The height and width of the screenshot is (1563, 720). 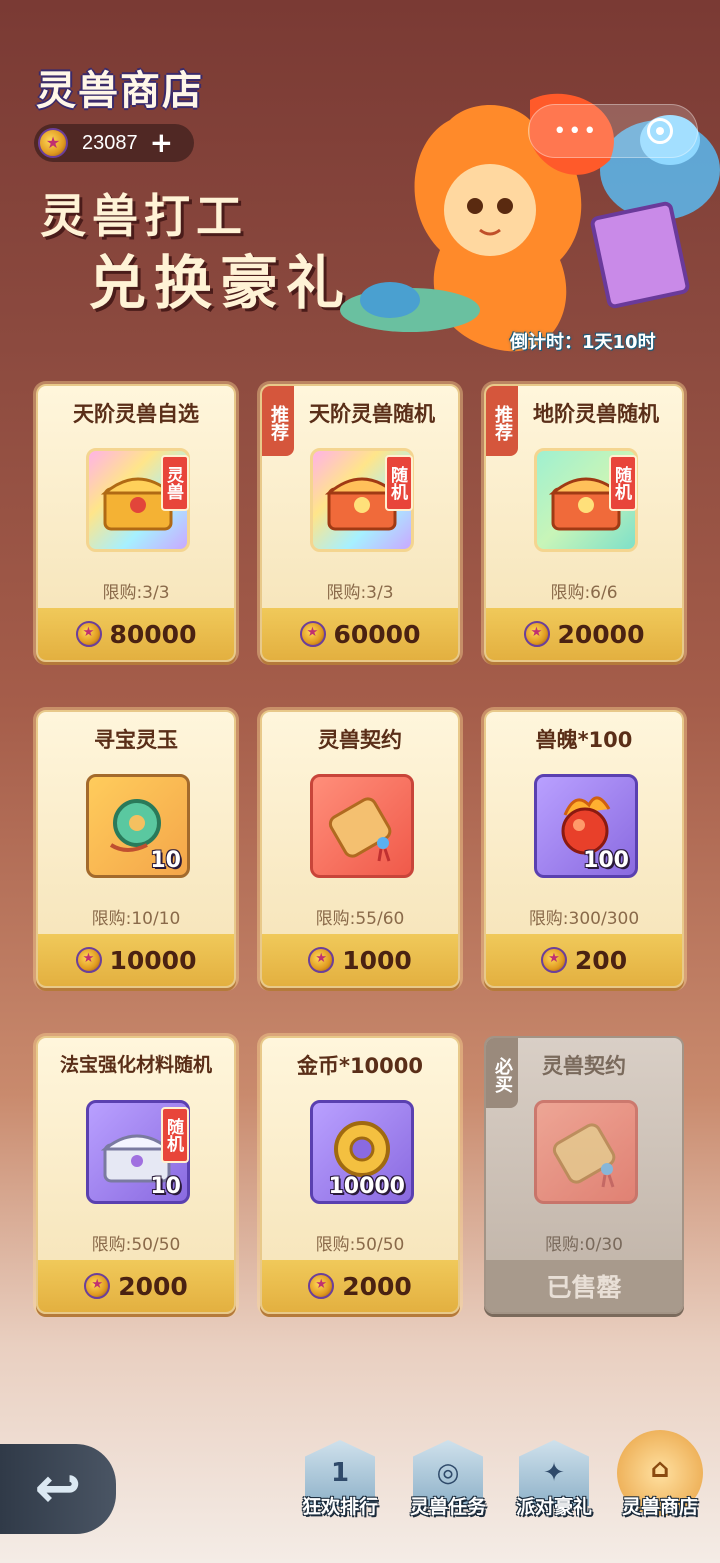 I want to click on shop-title: 灵兽商店, so click(x=120, y=90).